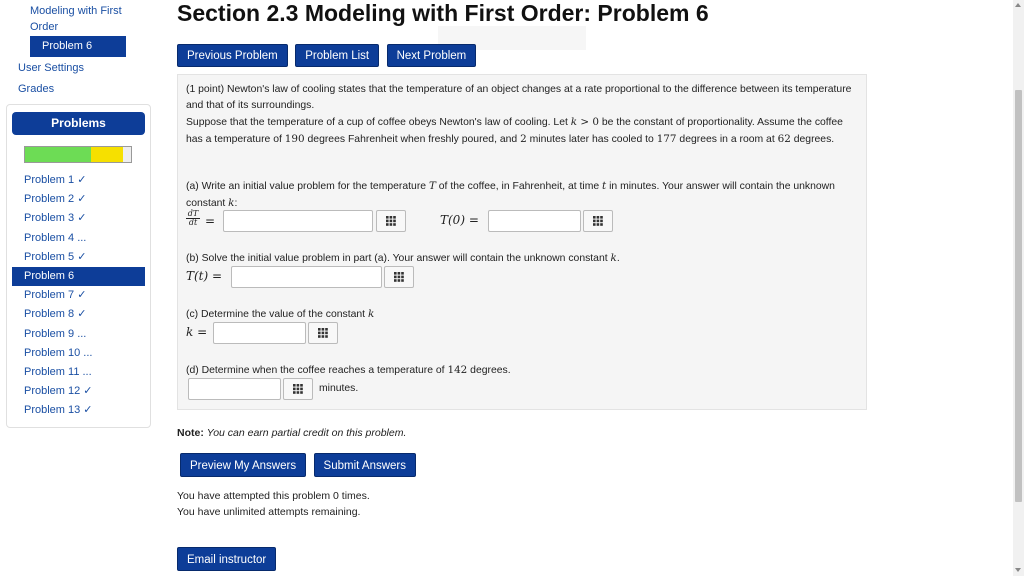  Describe the element at coordinates (459, 220) in the screenshot. I see `T0-label: T(0) =` at that location.